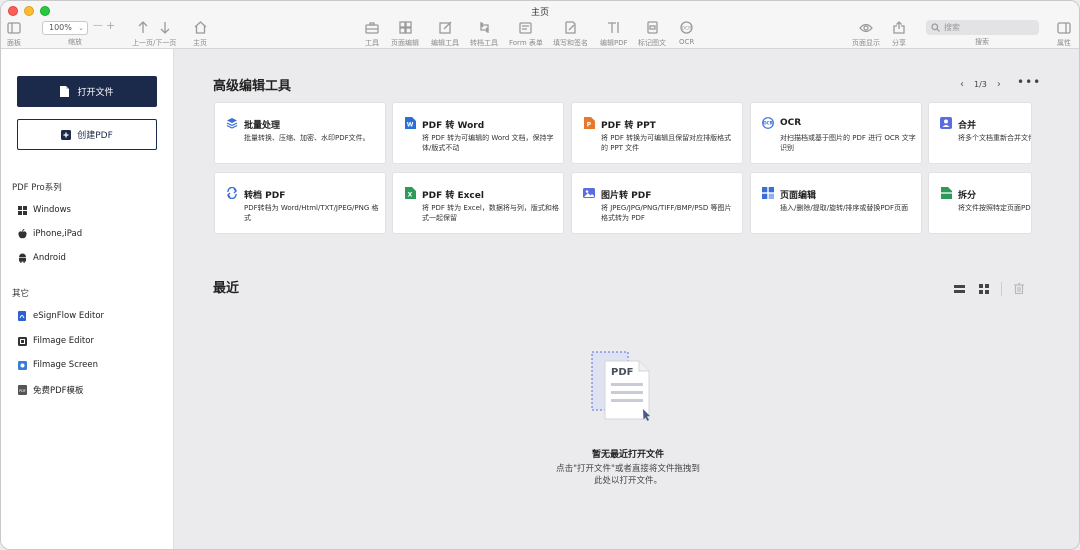 The width and height of the screenshot is (1080, 550). What do you see at coordinates (687, 42) in the screenshot?
I see `ocr-label: OCR` at bounding box center [687, 42].